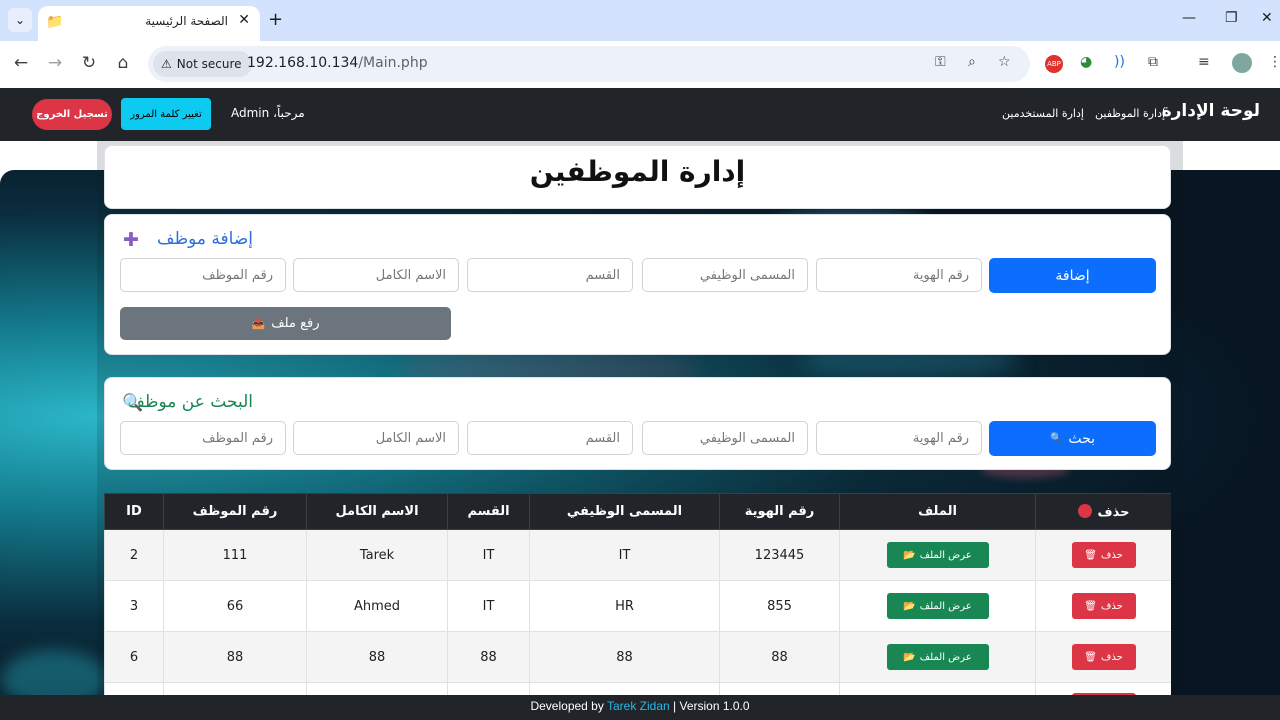 The height and width of the screenshot is (720, 1280). I want to click on extensions-puzzle-icon: ⧉, so click(1153, 62).